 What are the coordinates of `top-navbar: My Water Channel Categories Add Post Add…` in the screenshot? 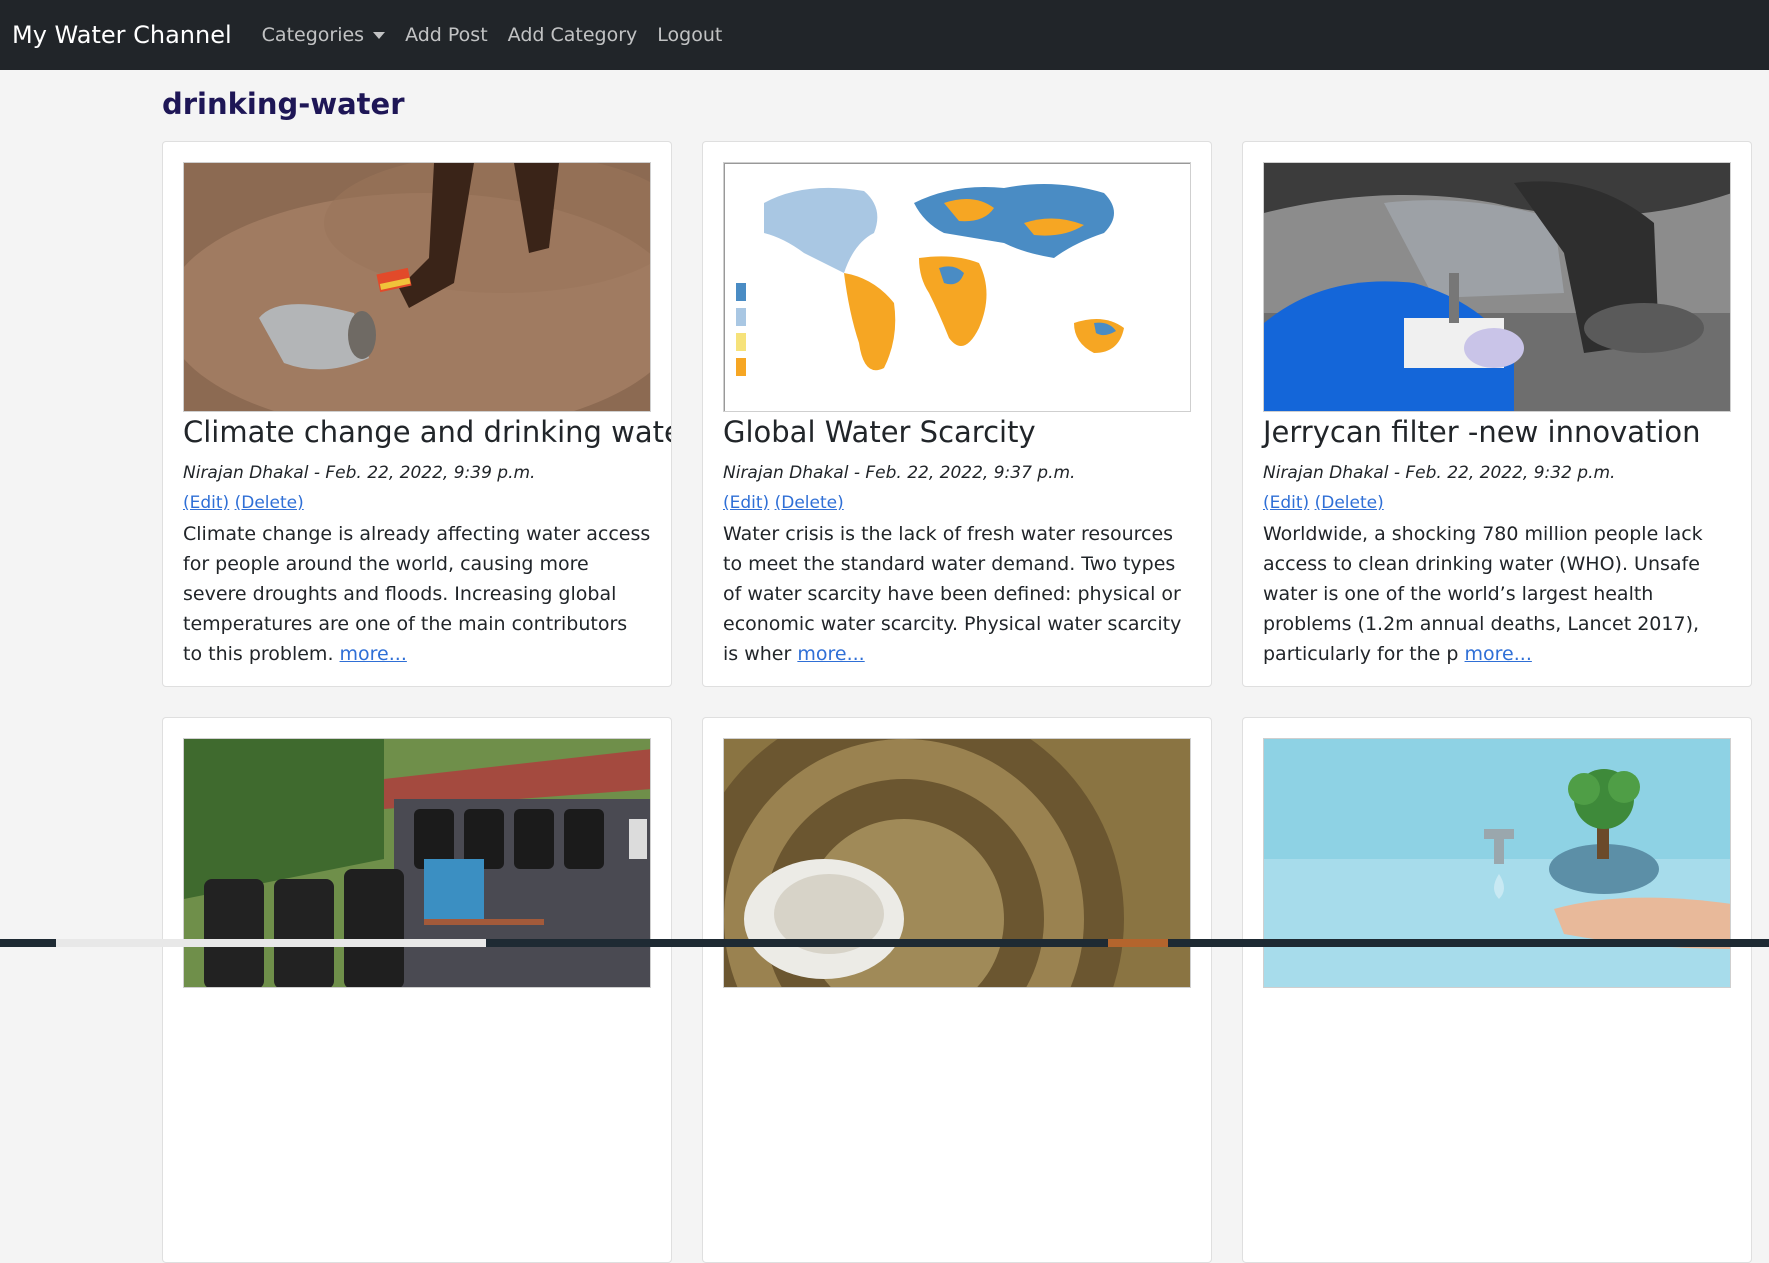 It's located at (884, 35).